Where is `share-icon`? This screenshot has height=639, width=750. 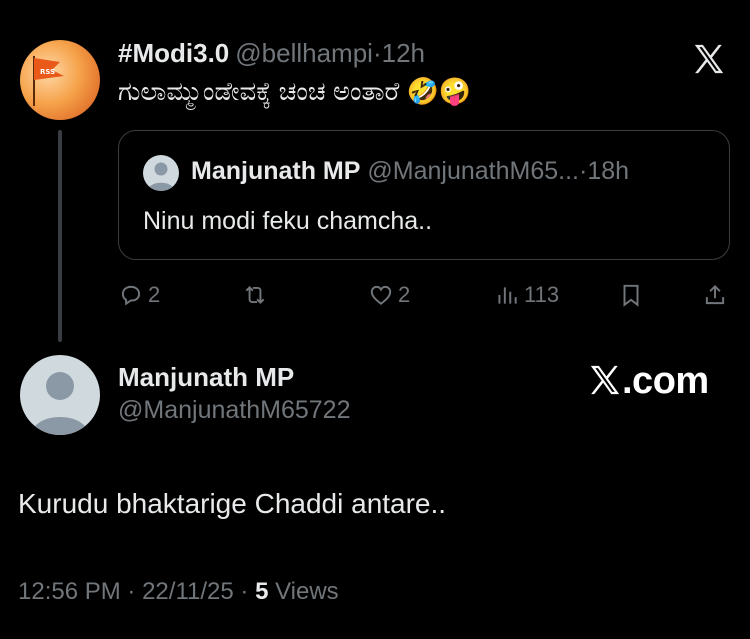
share-icon is located at coordinates (715, 294).